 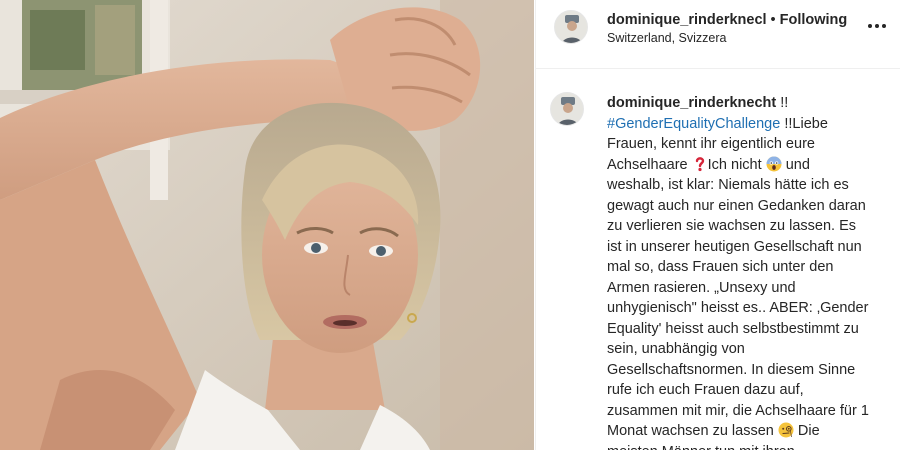 What do you see at coordinates (774, 163) in the screenshot?
I see `screaming-face-emoji-icon` at bounding box center [774, 163].